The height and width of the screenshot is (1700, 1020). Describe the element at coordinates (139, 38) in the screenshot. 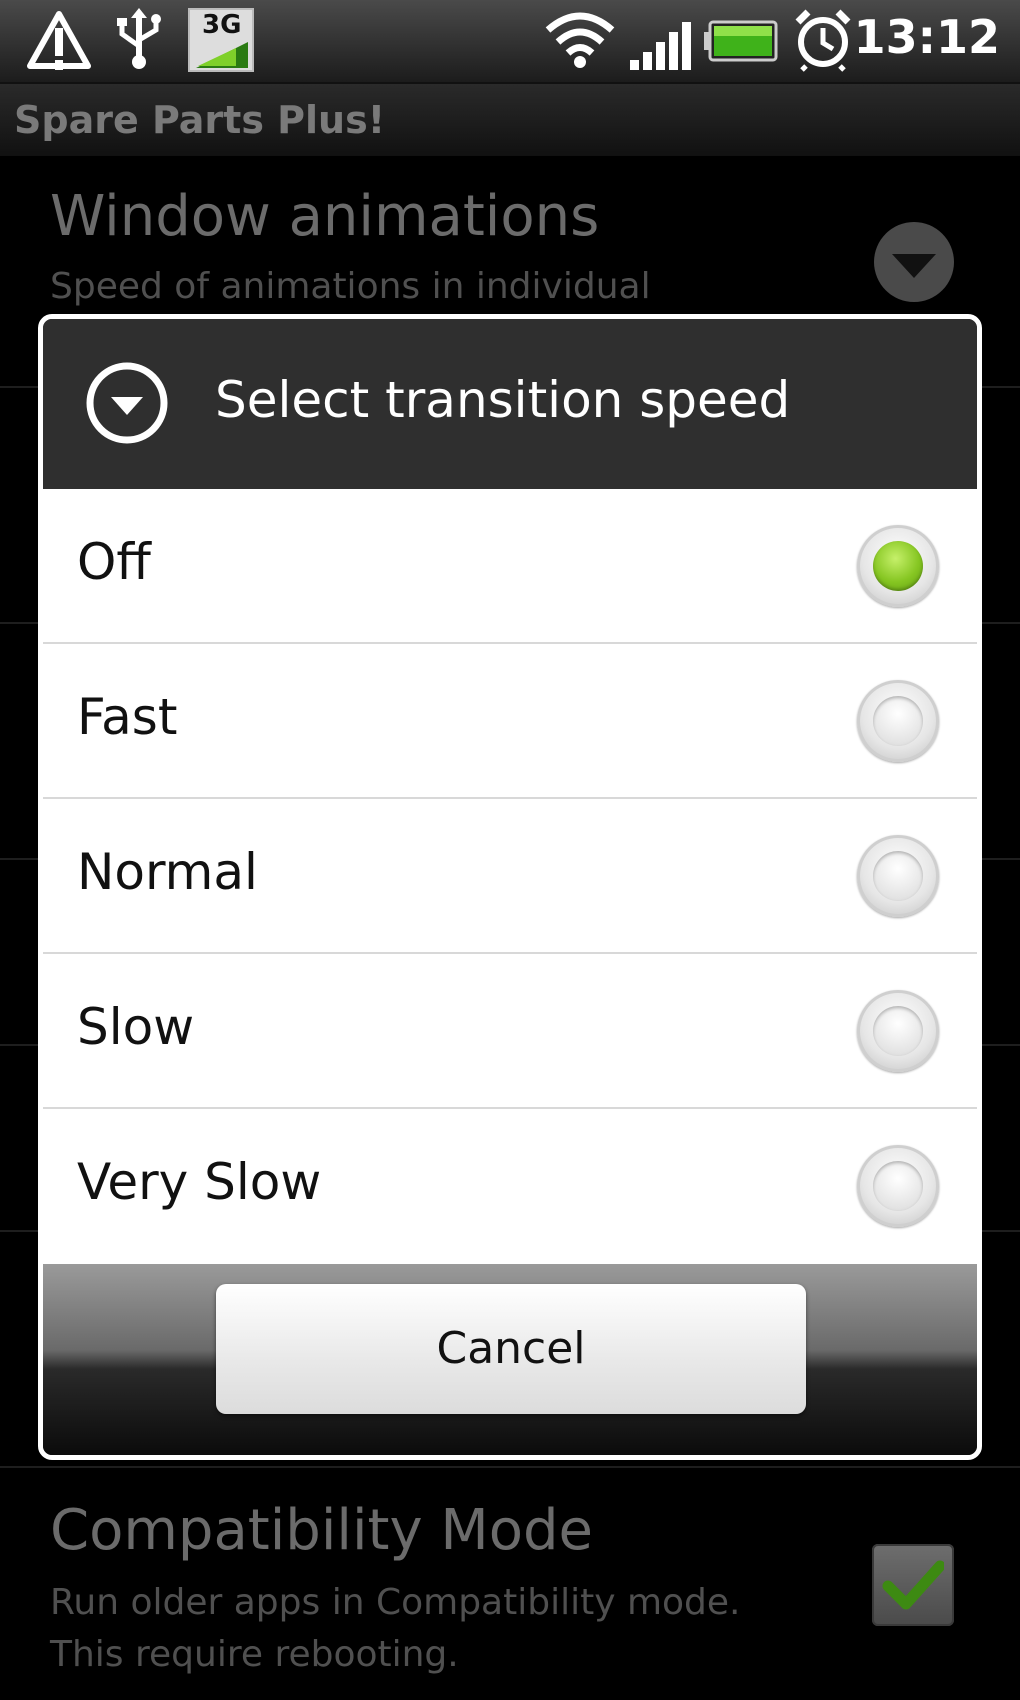

I see `usb-icon` at that location.